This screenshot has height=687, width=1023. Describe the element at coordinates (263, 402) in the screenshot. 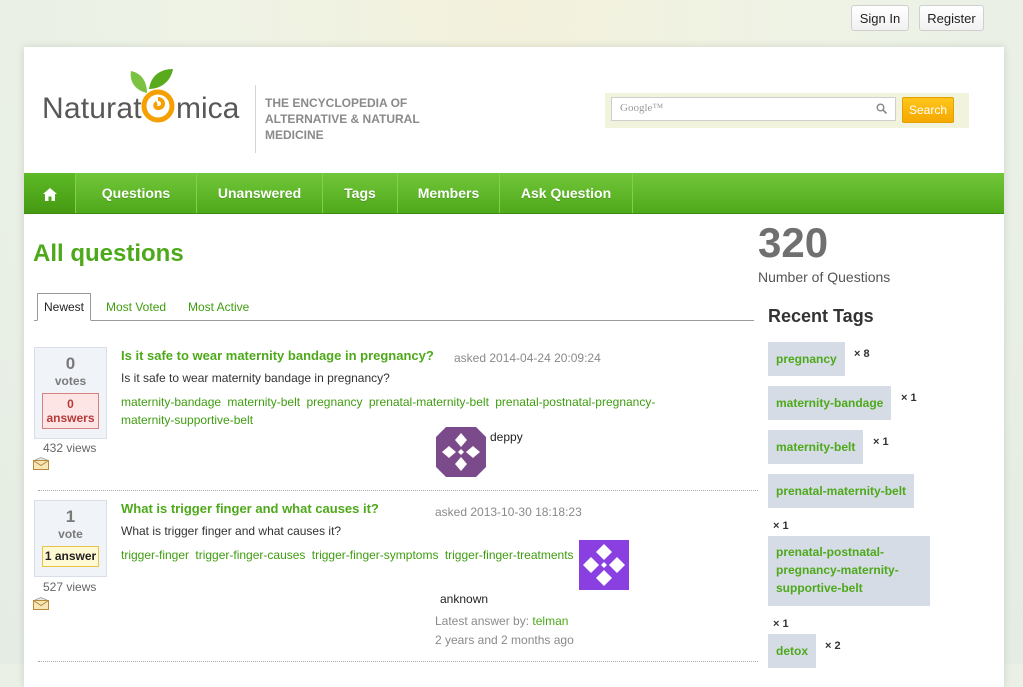

I see `tag-link: maternity-belt` at that location.